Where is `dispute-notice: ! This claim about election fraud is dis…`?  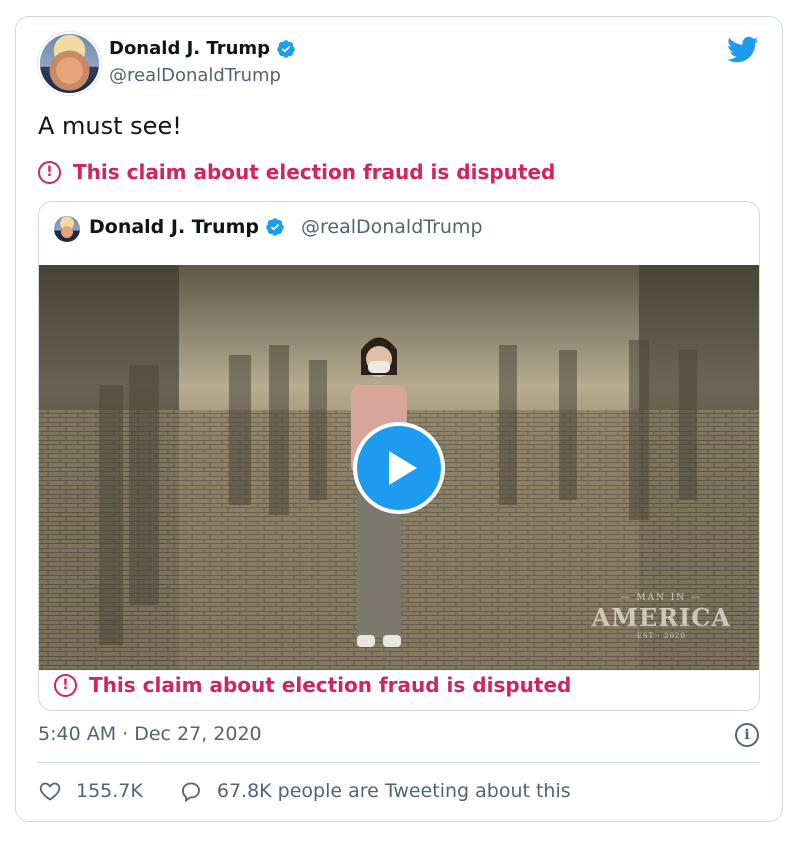 dispute-notice: ! This claim about election fraud is dis… is located at coordinates (296, 172).